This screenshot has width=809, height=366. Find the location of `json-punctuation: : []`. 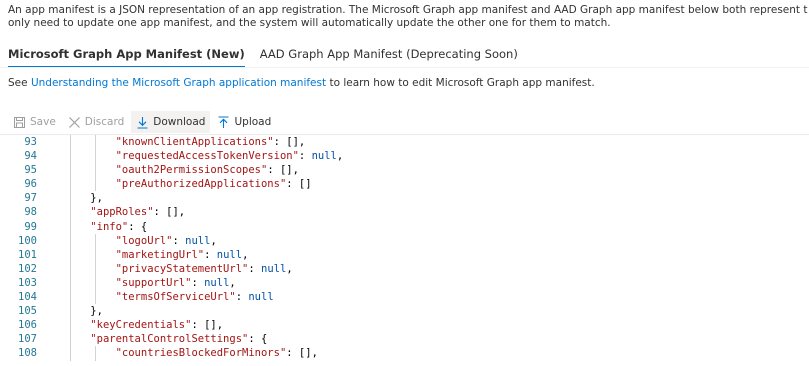

json-punctuation: : [] is located at coordinates (299, 184).